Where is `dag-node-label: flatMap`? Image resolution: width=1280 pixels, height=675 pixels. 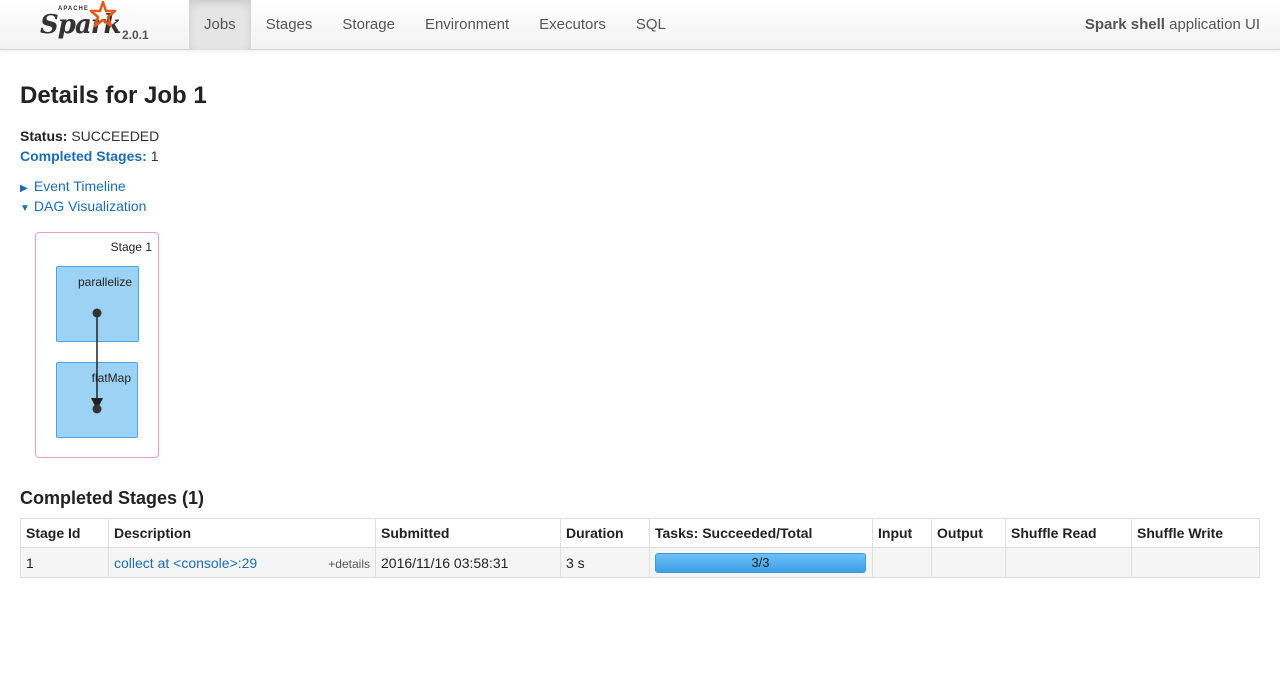
dag-node-label: flatMap is located at coordinates (111, 378).